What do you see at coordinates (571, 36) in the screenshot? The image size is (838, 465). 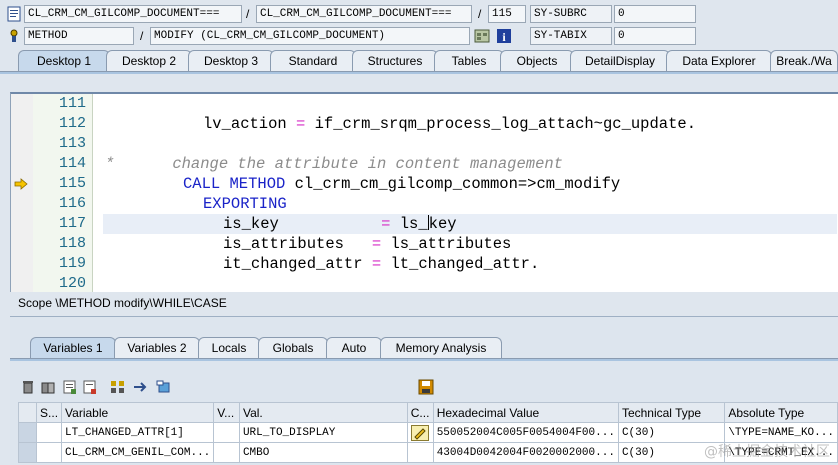 I see `sysfield-label: SY-TABIX` at bounding box center [571, 36].